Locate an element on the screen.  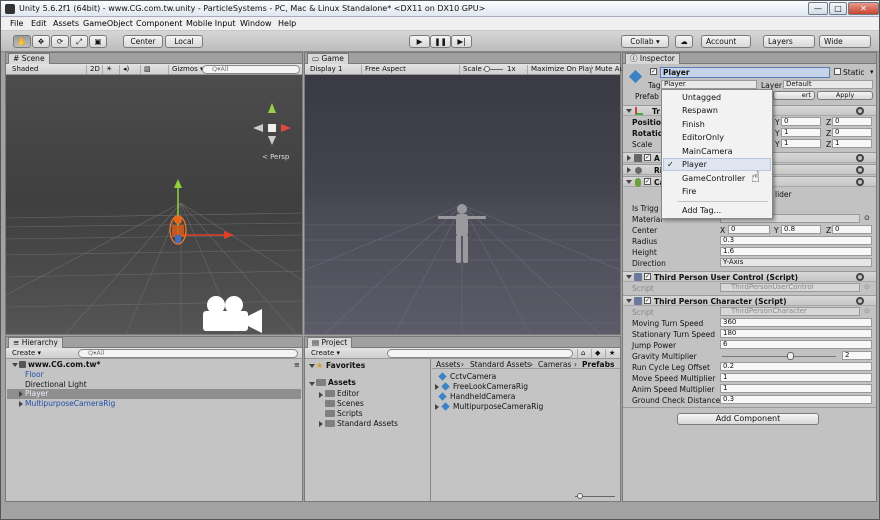
pause-button: ❚❚ is located at coordinates (440, 41).